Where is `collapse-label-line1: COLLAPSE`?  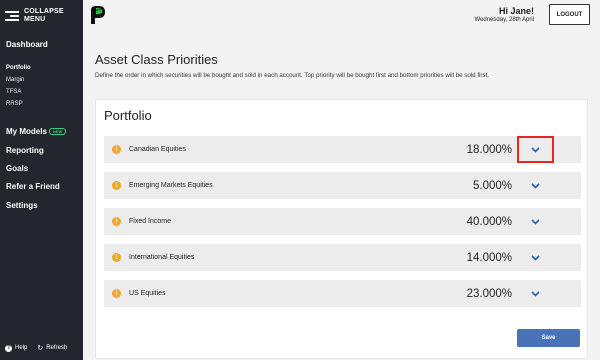
collapse-label-line1: COLLAPSE is located at coordinates (44, 11).